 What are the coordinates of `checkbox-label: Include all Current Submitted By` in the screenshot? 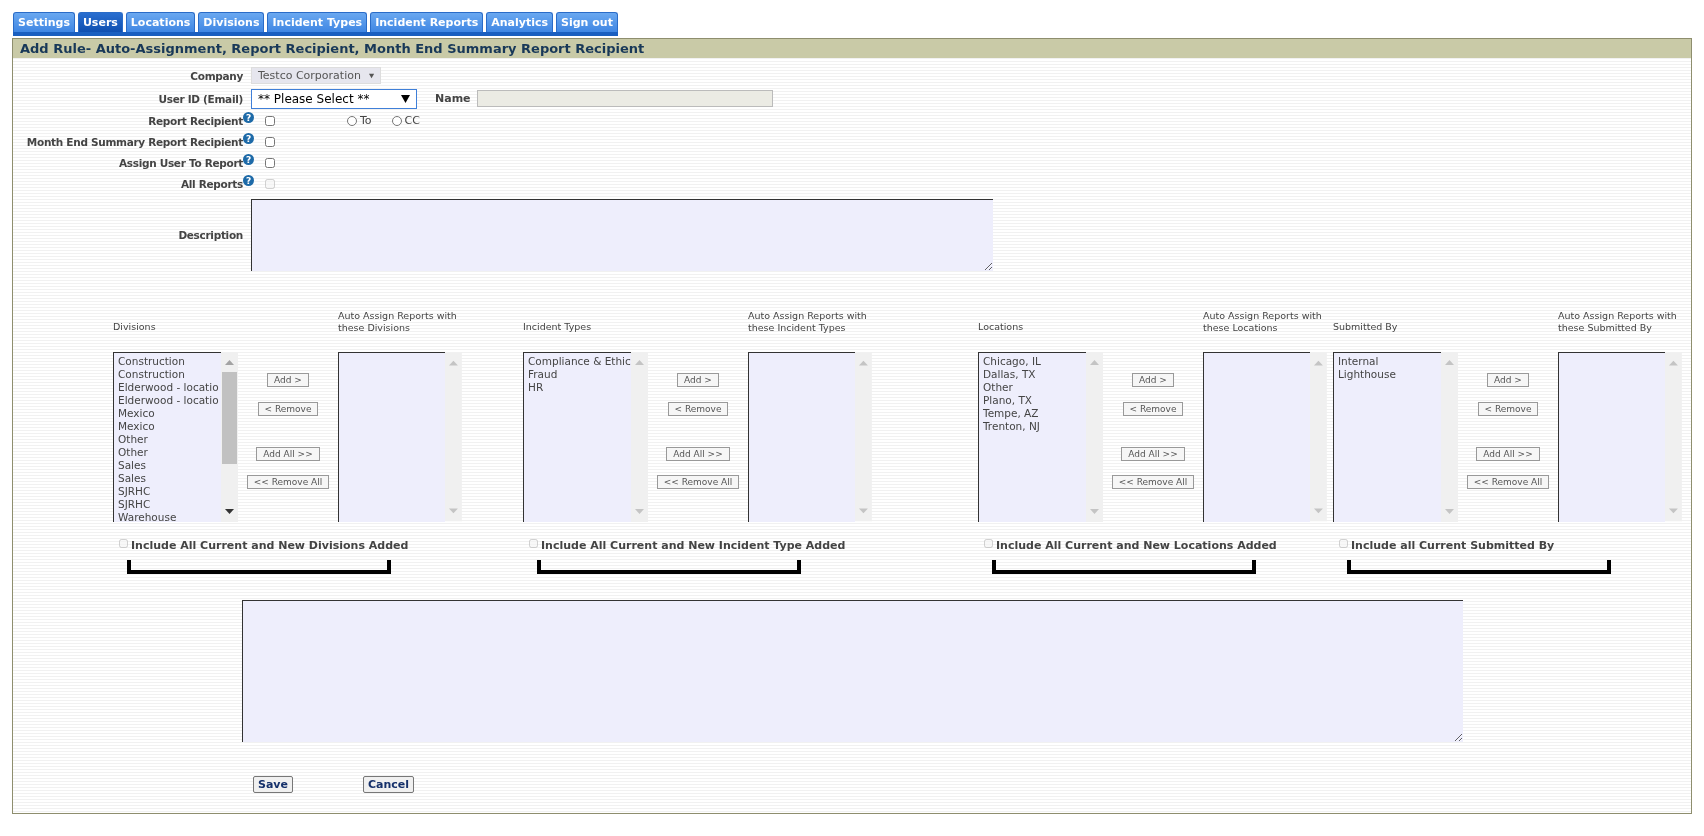 It's located at (1453, 545).